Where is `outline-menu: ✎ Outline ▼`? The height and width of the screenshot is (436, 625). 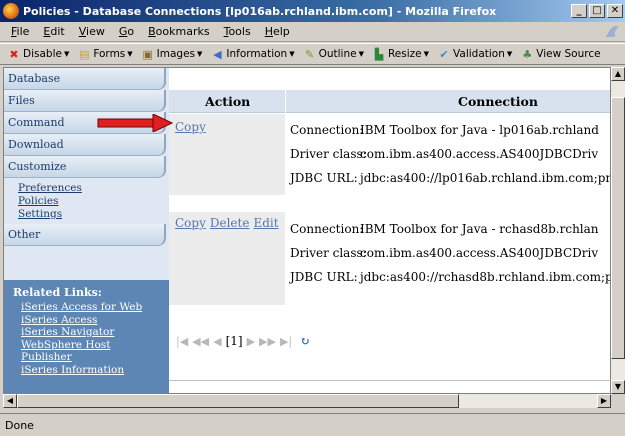 outline-menu: ✎ Outline ▼ is located at coordinates (333, 54).